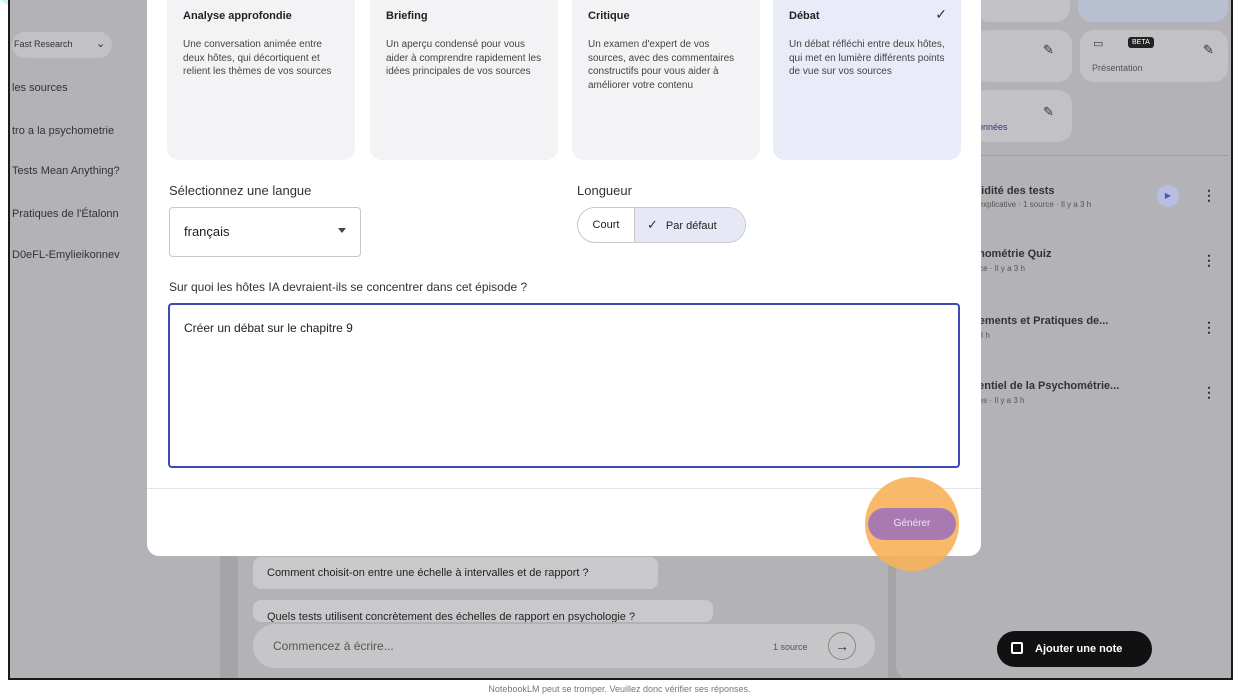 The height and width of the screenshot is (697, 1239). Describe the element at coordinates (564, 488) in the screenshot. I see `dialog-divider` at that location.